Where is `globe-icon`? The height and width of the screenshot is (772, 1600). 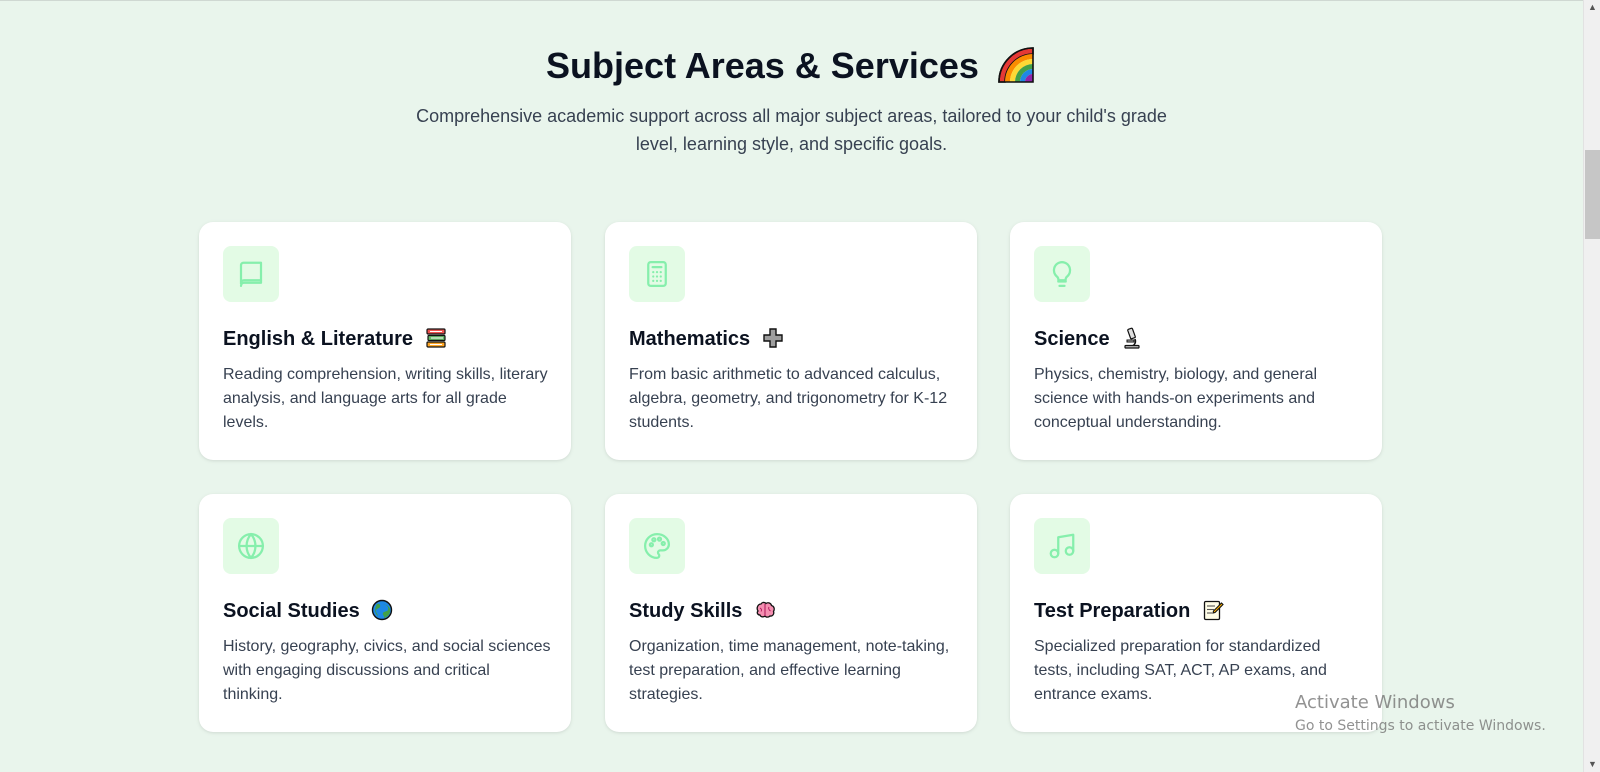
globe-icon is located at coordinates (251, 546).